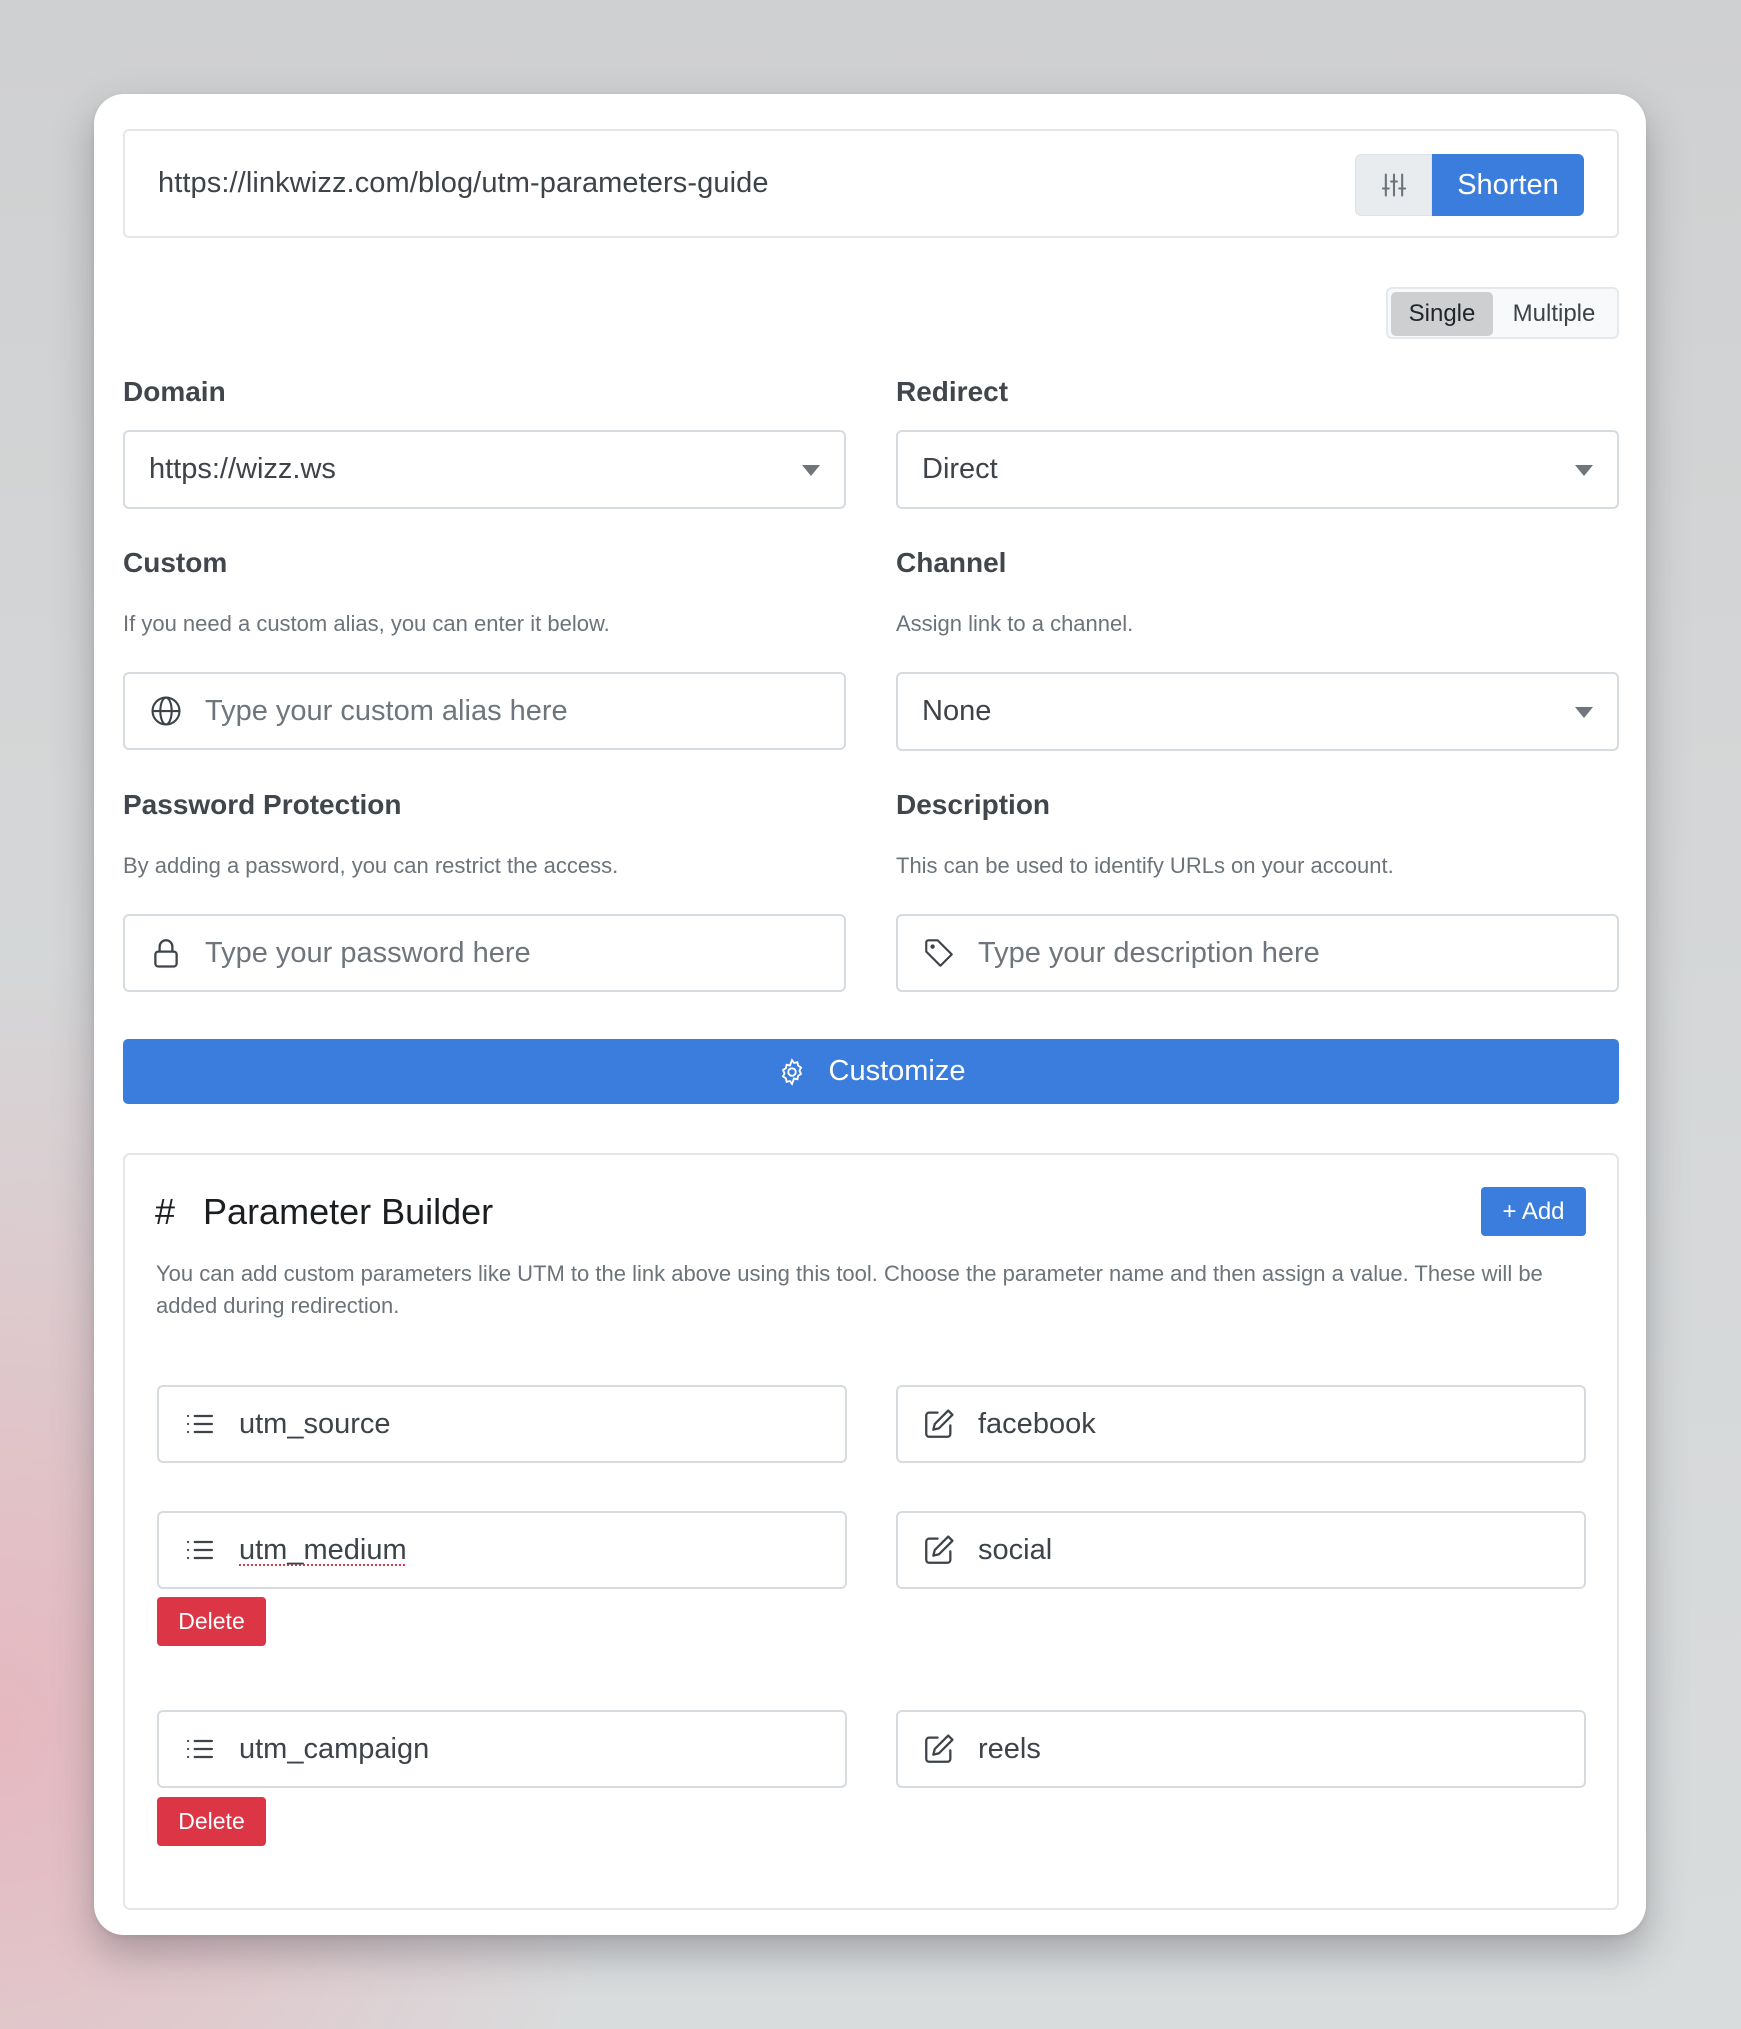 This screenshot has width=1741, height=2029. I want to click on param-value-text: facebook, so click(1037, 1423).